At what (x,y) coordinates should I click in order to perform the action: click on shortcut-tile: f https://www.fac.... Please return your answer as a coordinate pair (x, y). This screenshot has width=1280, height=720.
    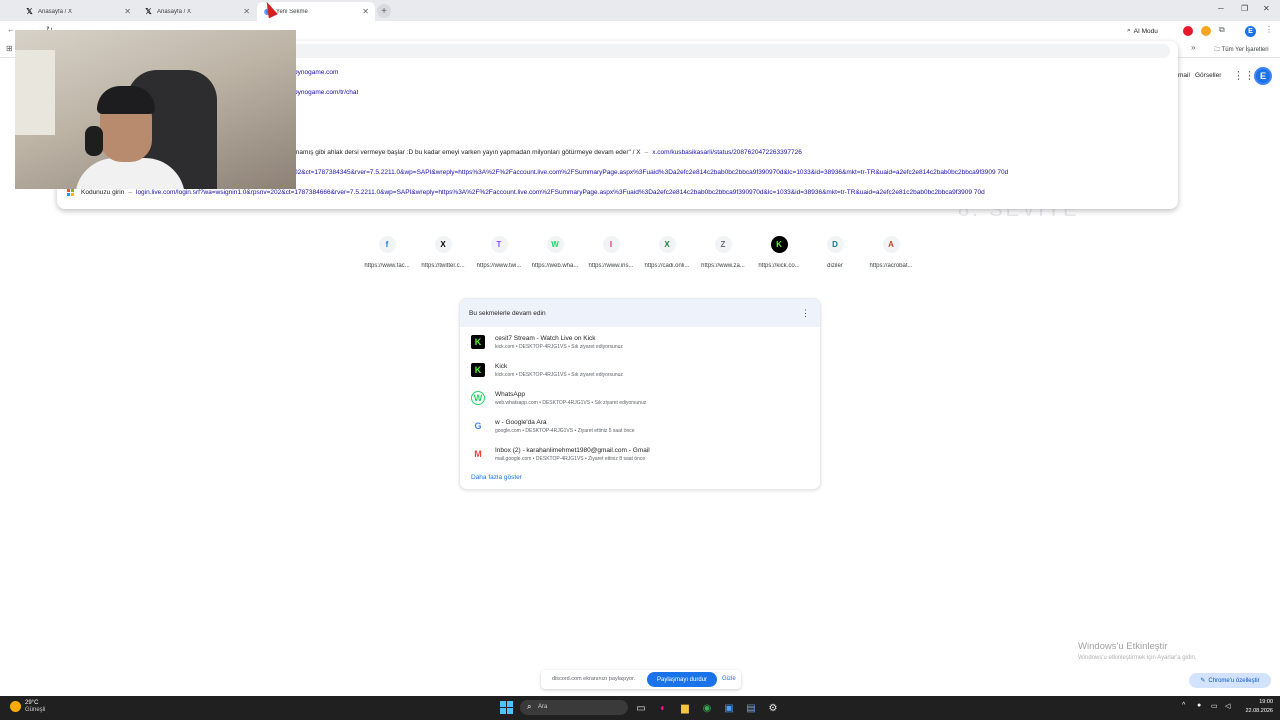
    Looking at the image, I should click on (387, 256).